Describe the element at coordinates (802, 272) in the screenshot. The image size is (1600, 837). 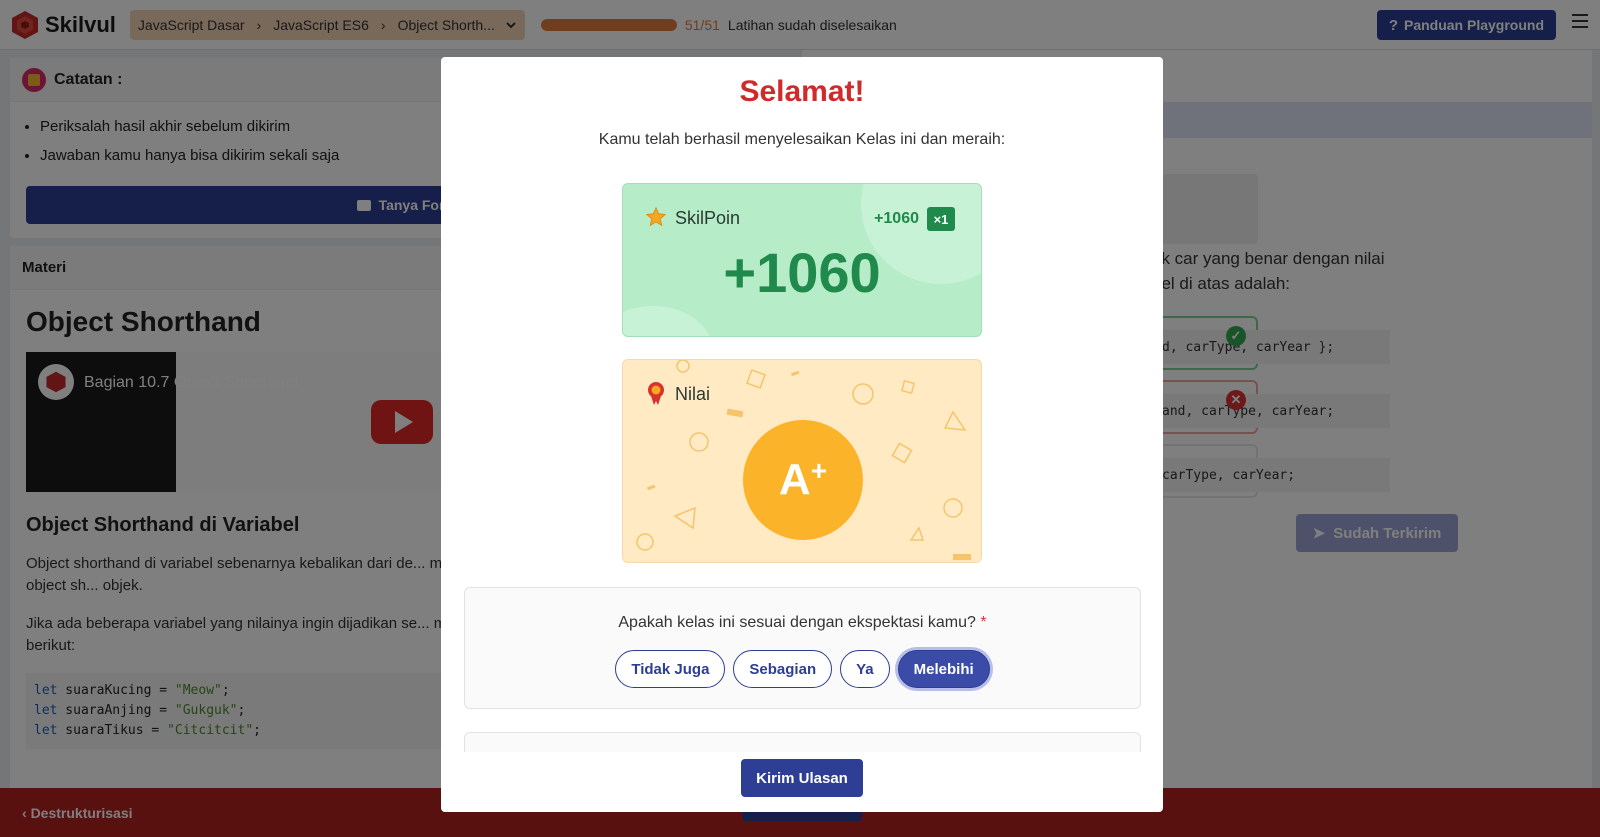
I see `points-total: +1060` at that location.